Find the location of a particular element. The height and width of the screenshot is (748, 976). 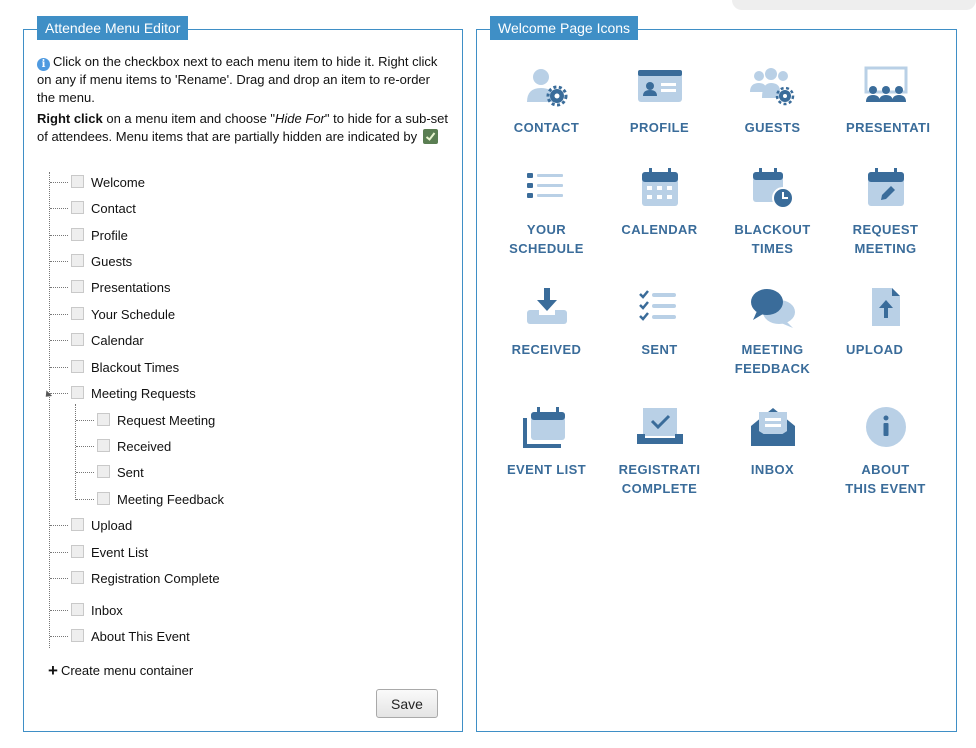

welcome-icon-label: UPLOAD is located at coordinates (875, 349).